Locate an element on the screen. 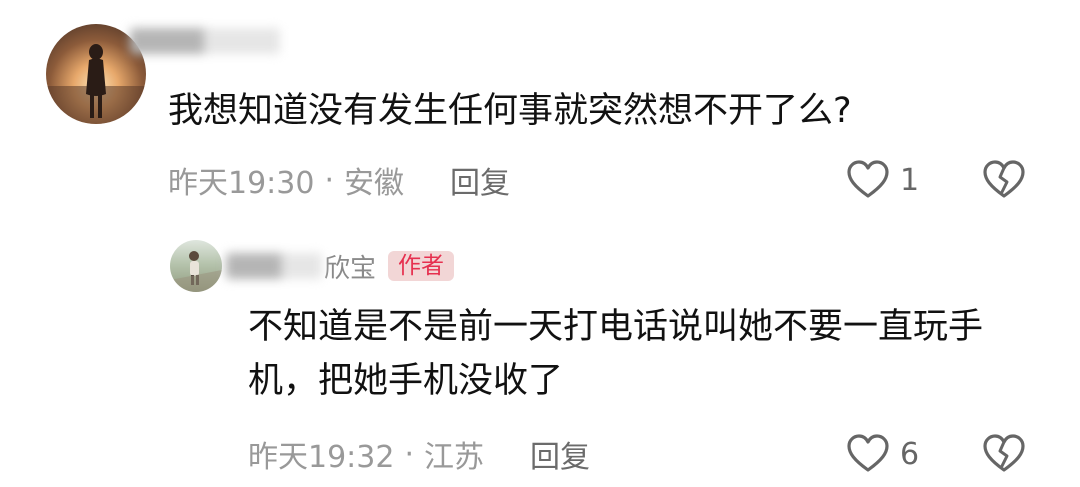 Image resolution: width=1080 pixels, height=487 pixels. comment-text: 我想知道没有发生任何事就突然想不开了么? is located at coordinates (510, 111).